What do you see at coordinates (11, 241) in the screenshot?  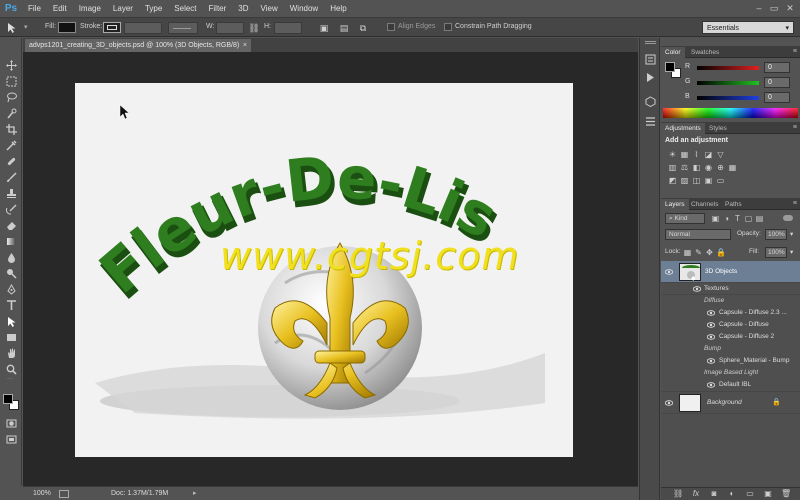 I see `gradient-tool-icon` at bounding box center [11, 241].